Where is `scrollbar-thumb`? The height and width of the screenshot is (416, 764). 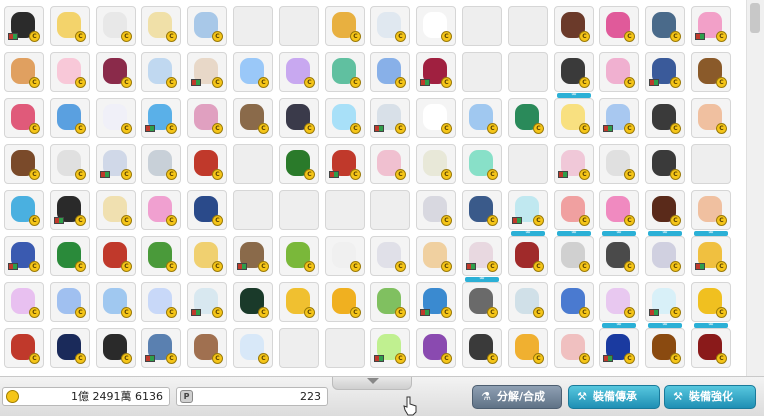 scrollbar-thumb is located at coordinates (755, 18).